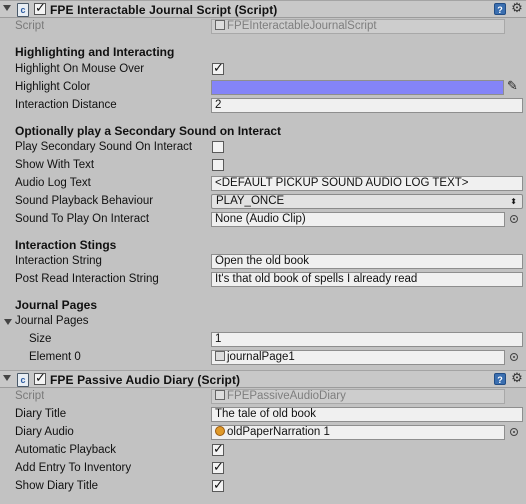  Describe the element at coordinates (358, 219) in the screenshot. I see `sound-to-play-field: None (Audio Clip)` at that location.